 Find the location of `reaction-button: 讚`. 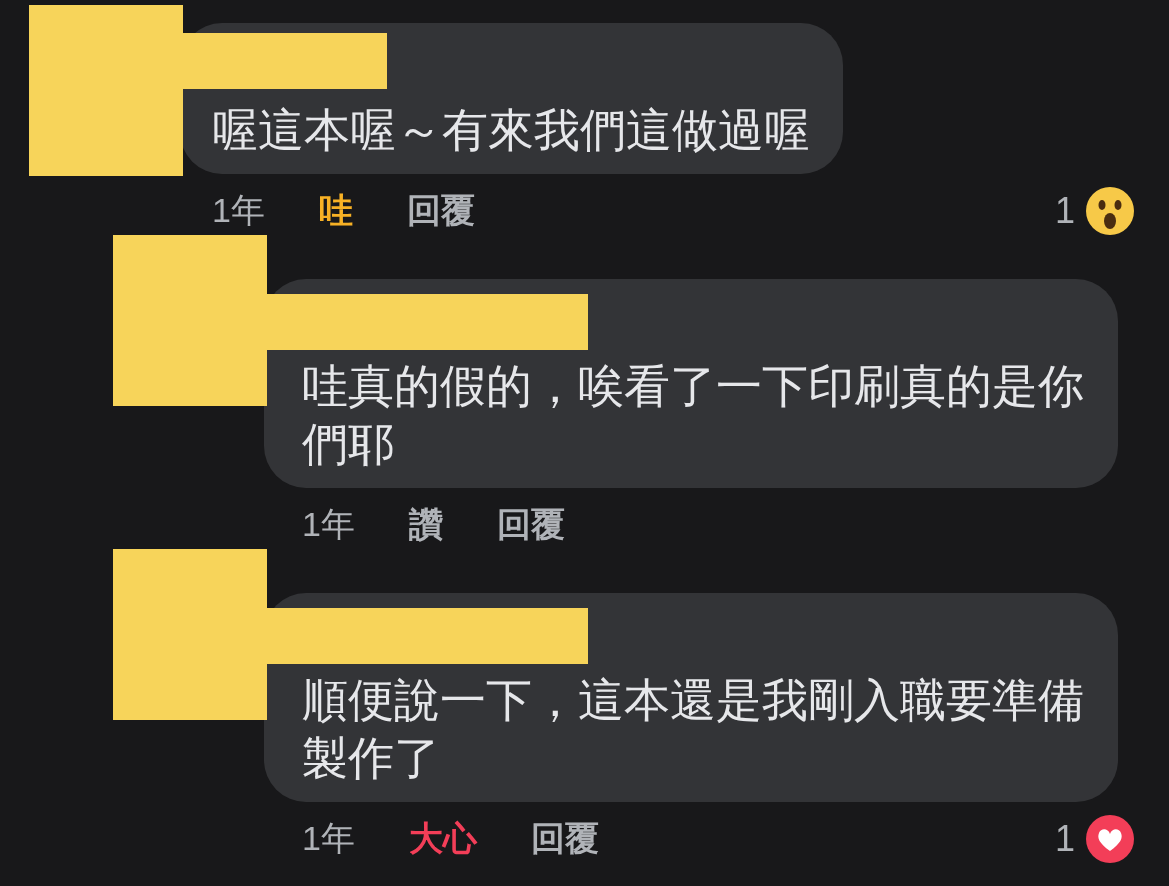

reaction-button: 讚 is located at coordinates (425, 525).